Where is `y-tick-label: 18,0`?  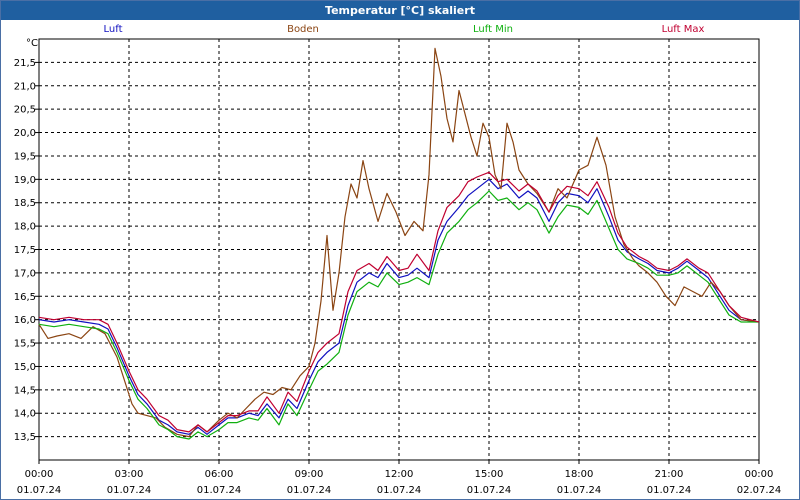
y-tick-label: 18,0 is located at coordinates (25, 227).